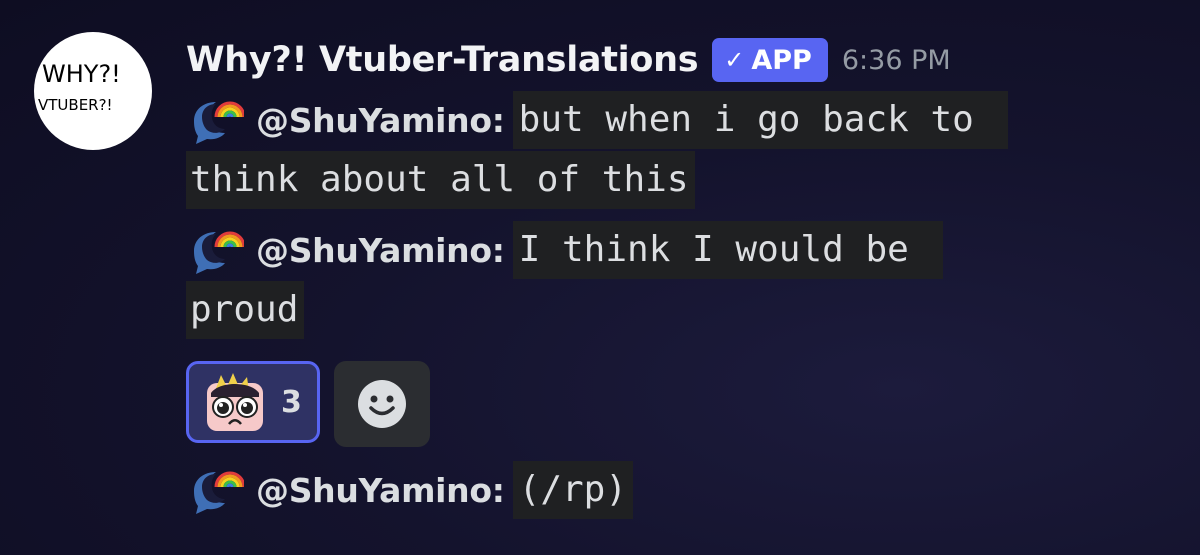  I want to click on pleading-face-emoji-icon, so click(235, 402).